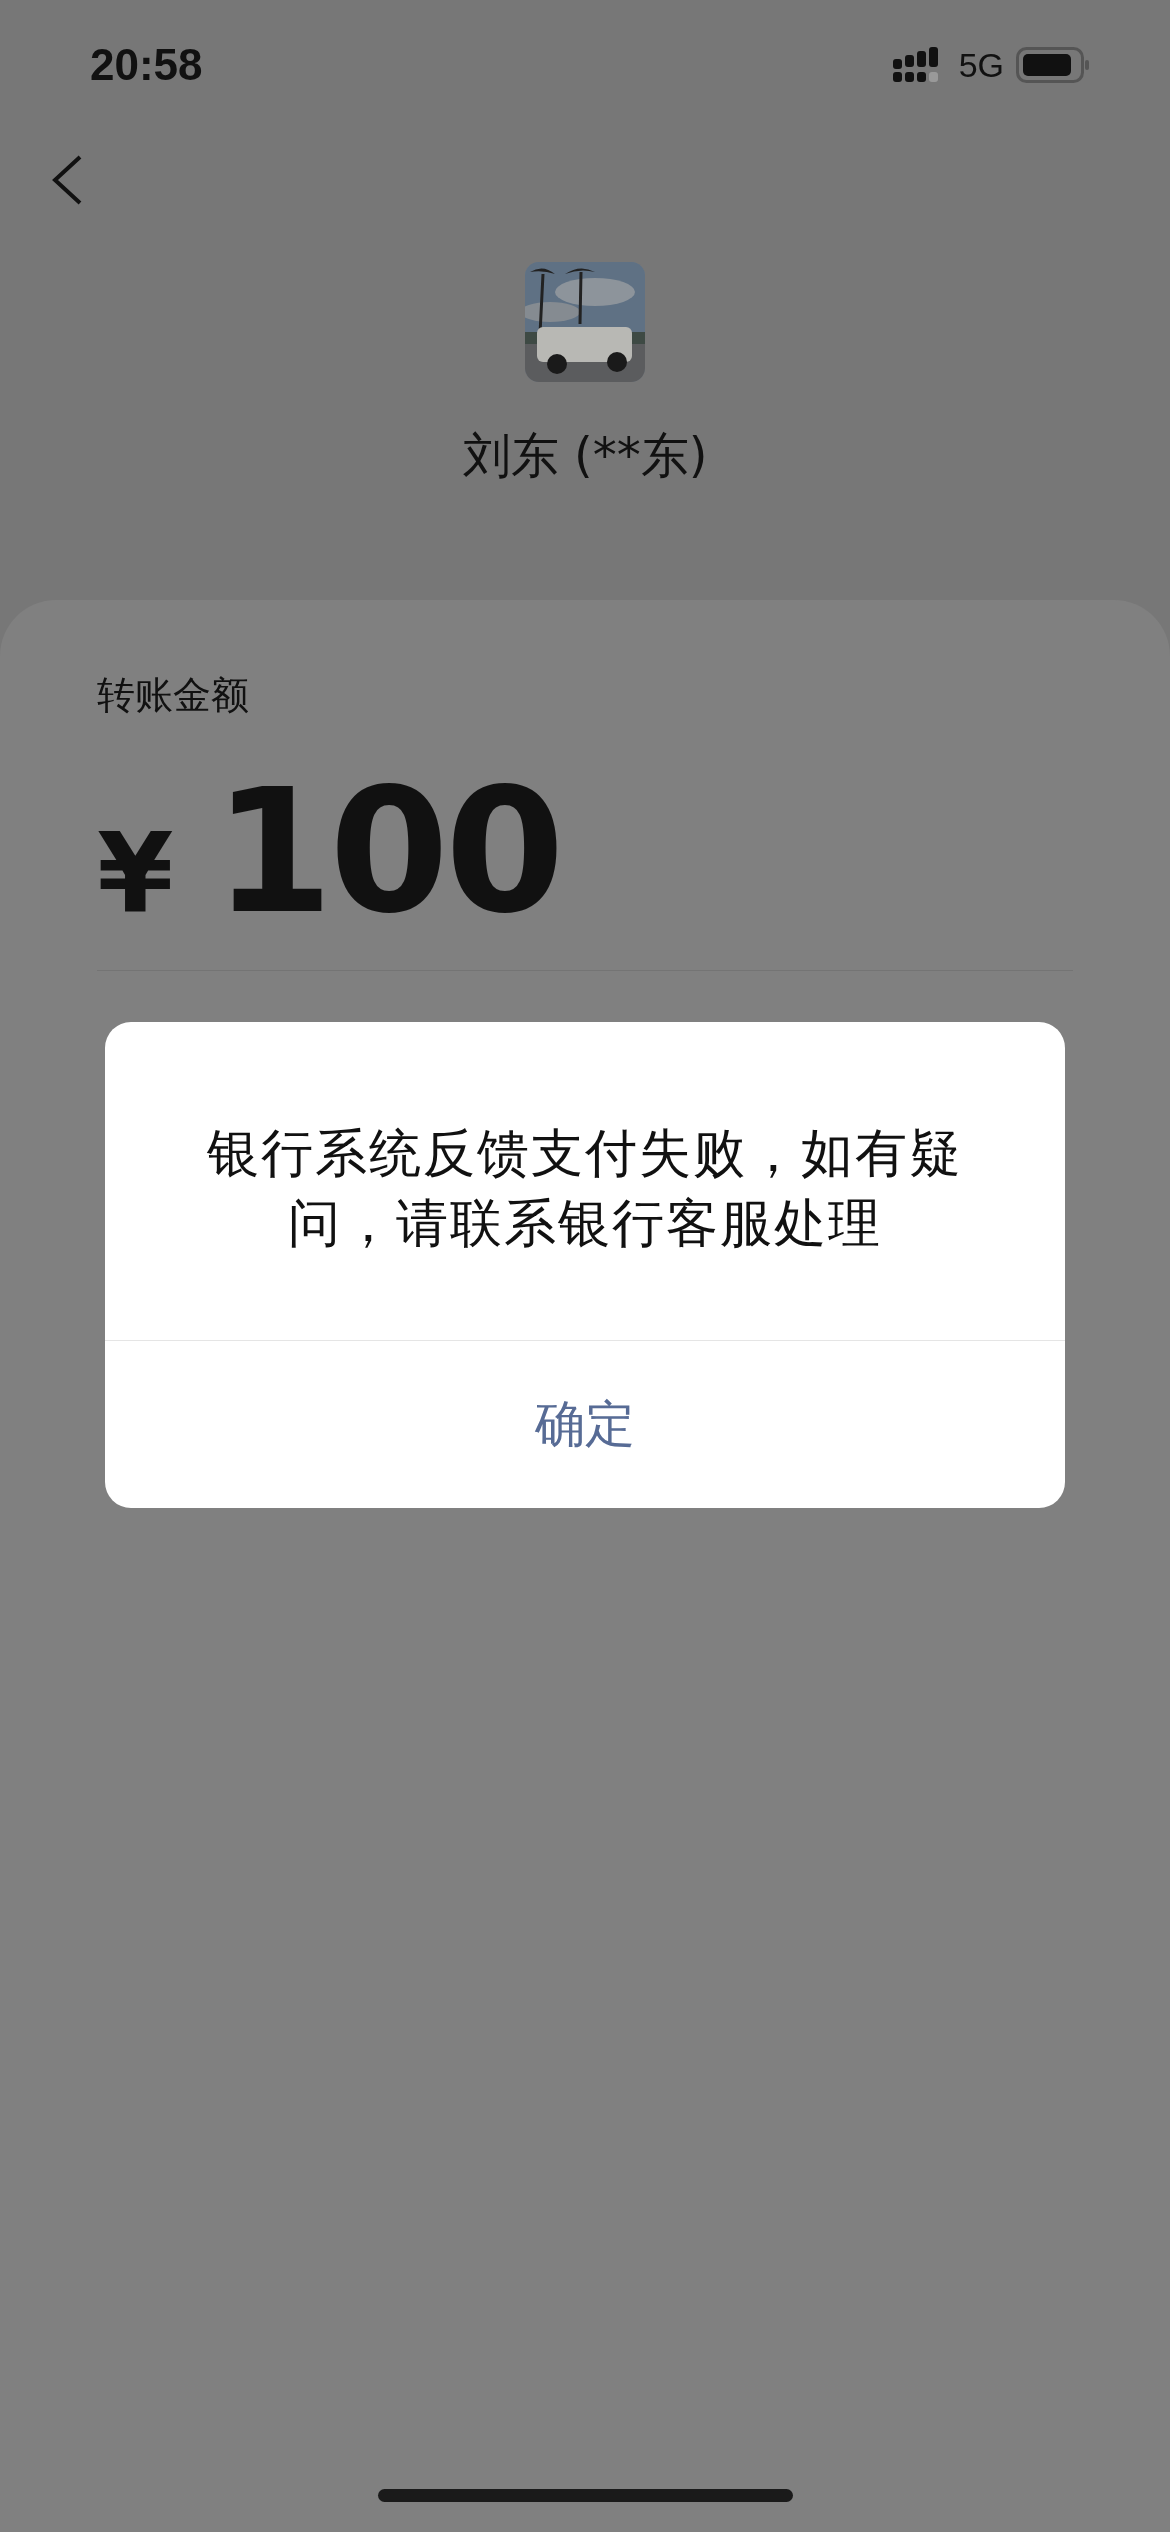  Describe the element at coordinates (585, 1188) in the screenshot. I see `dialog-message: 银行系统反馈支付失败，如有疑问，请联系银行客服处理` at that location.